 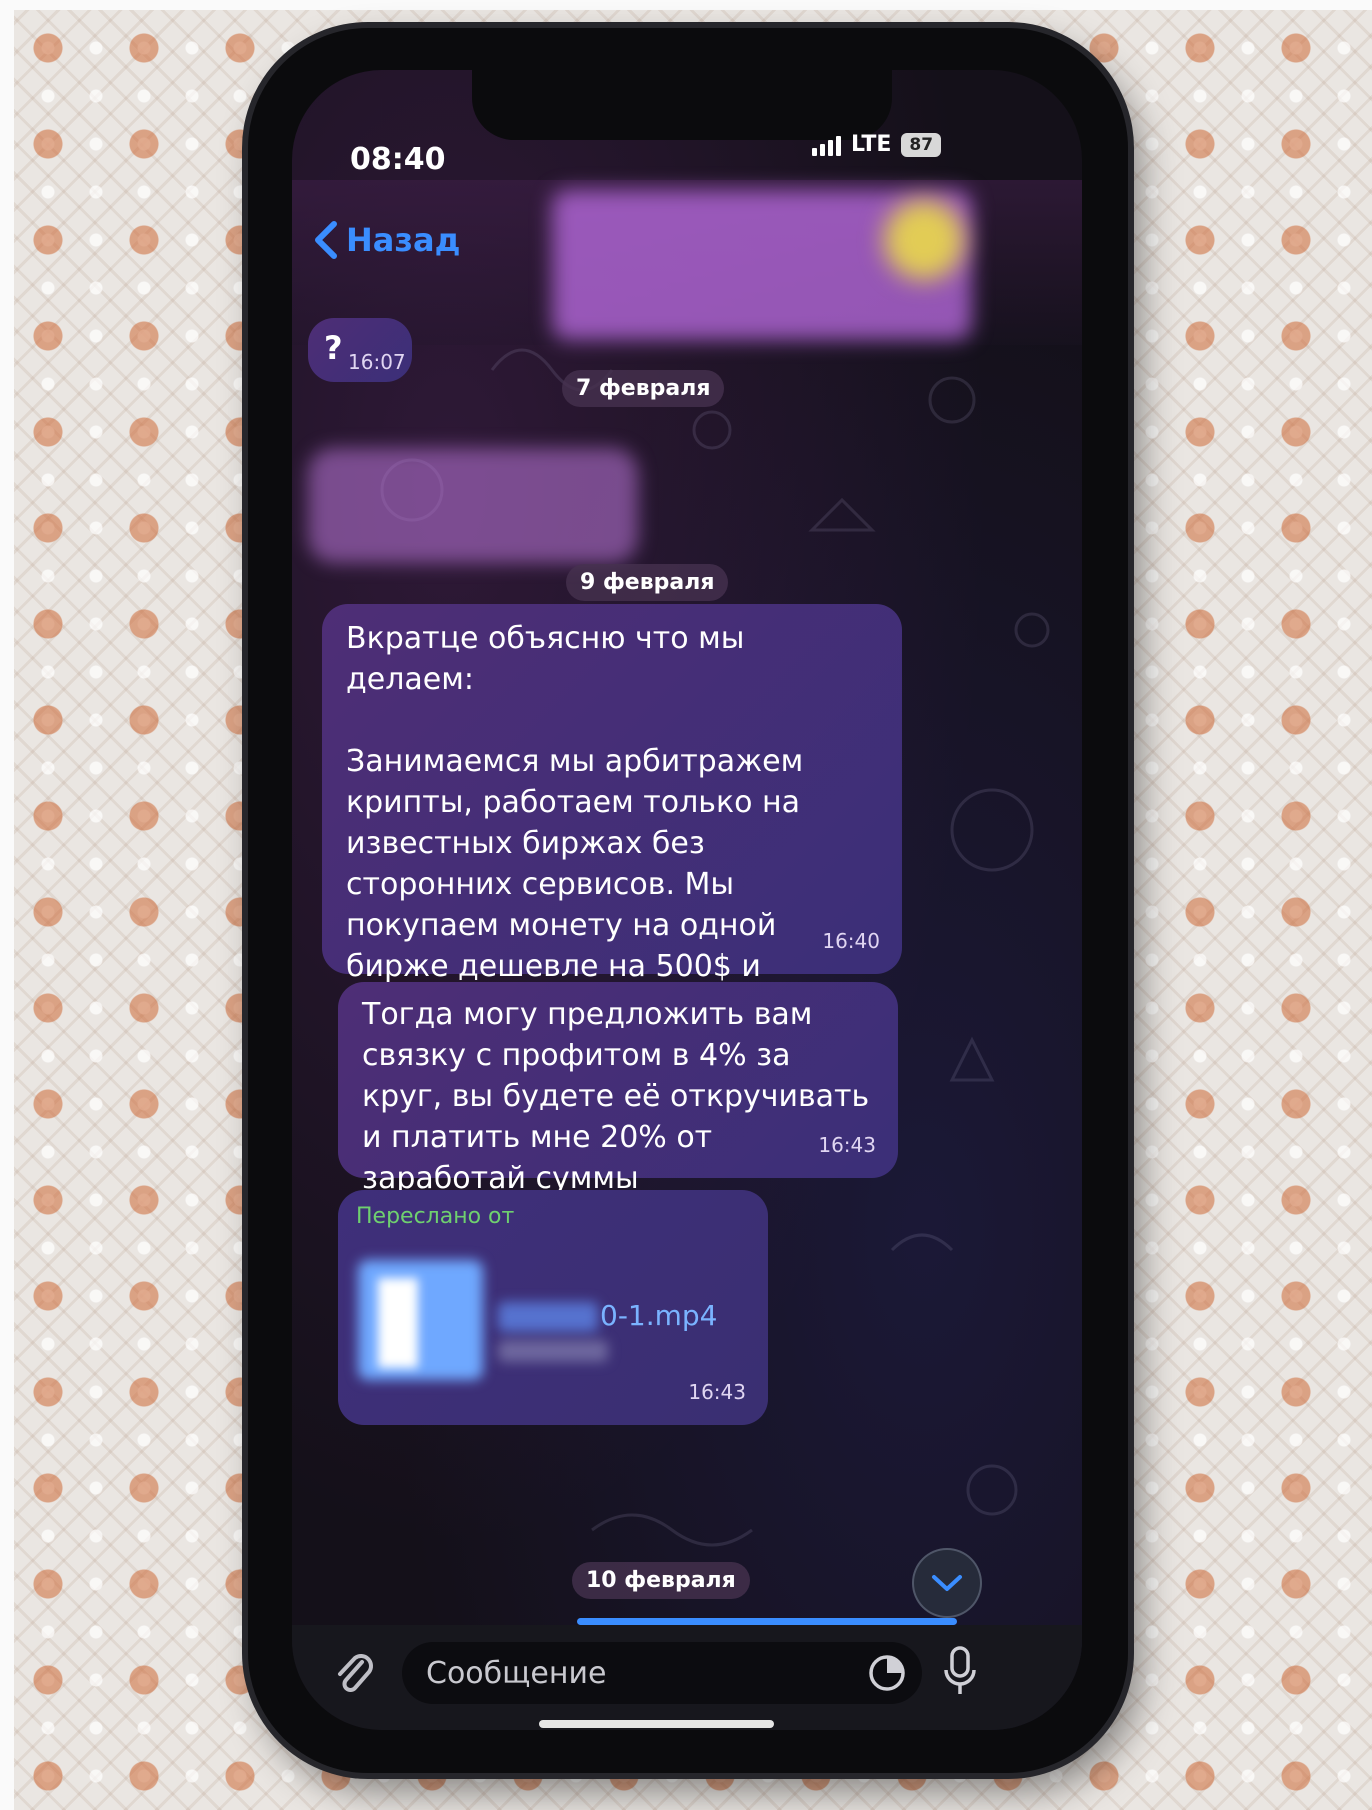 I want to click on file-name-redacted, so click(x=548, y=1317).